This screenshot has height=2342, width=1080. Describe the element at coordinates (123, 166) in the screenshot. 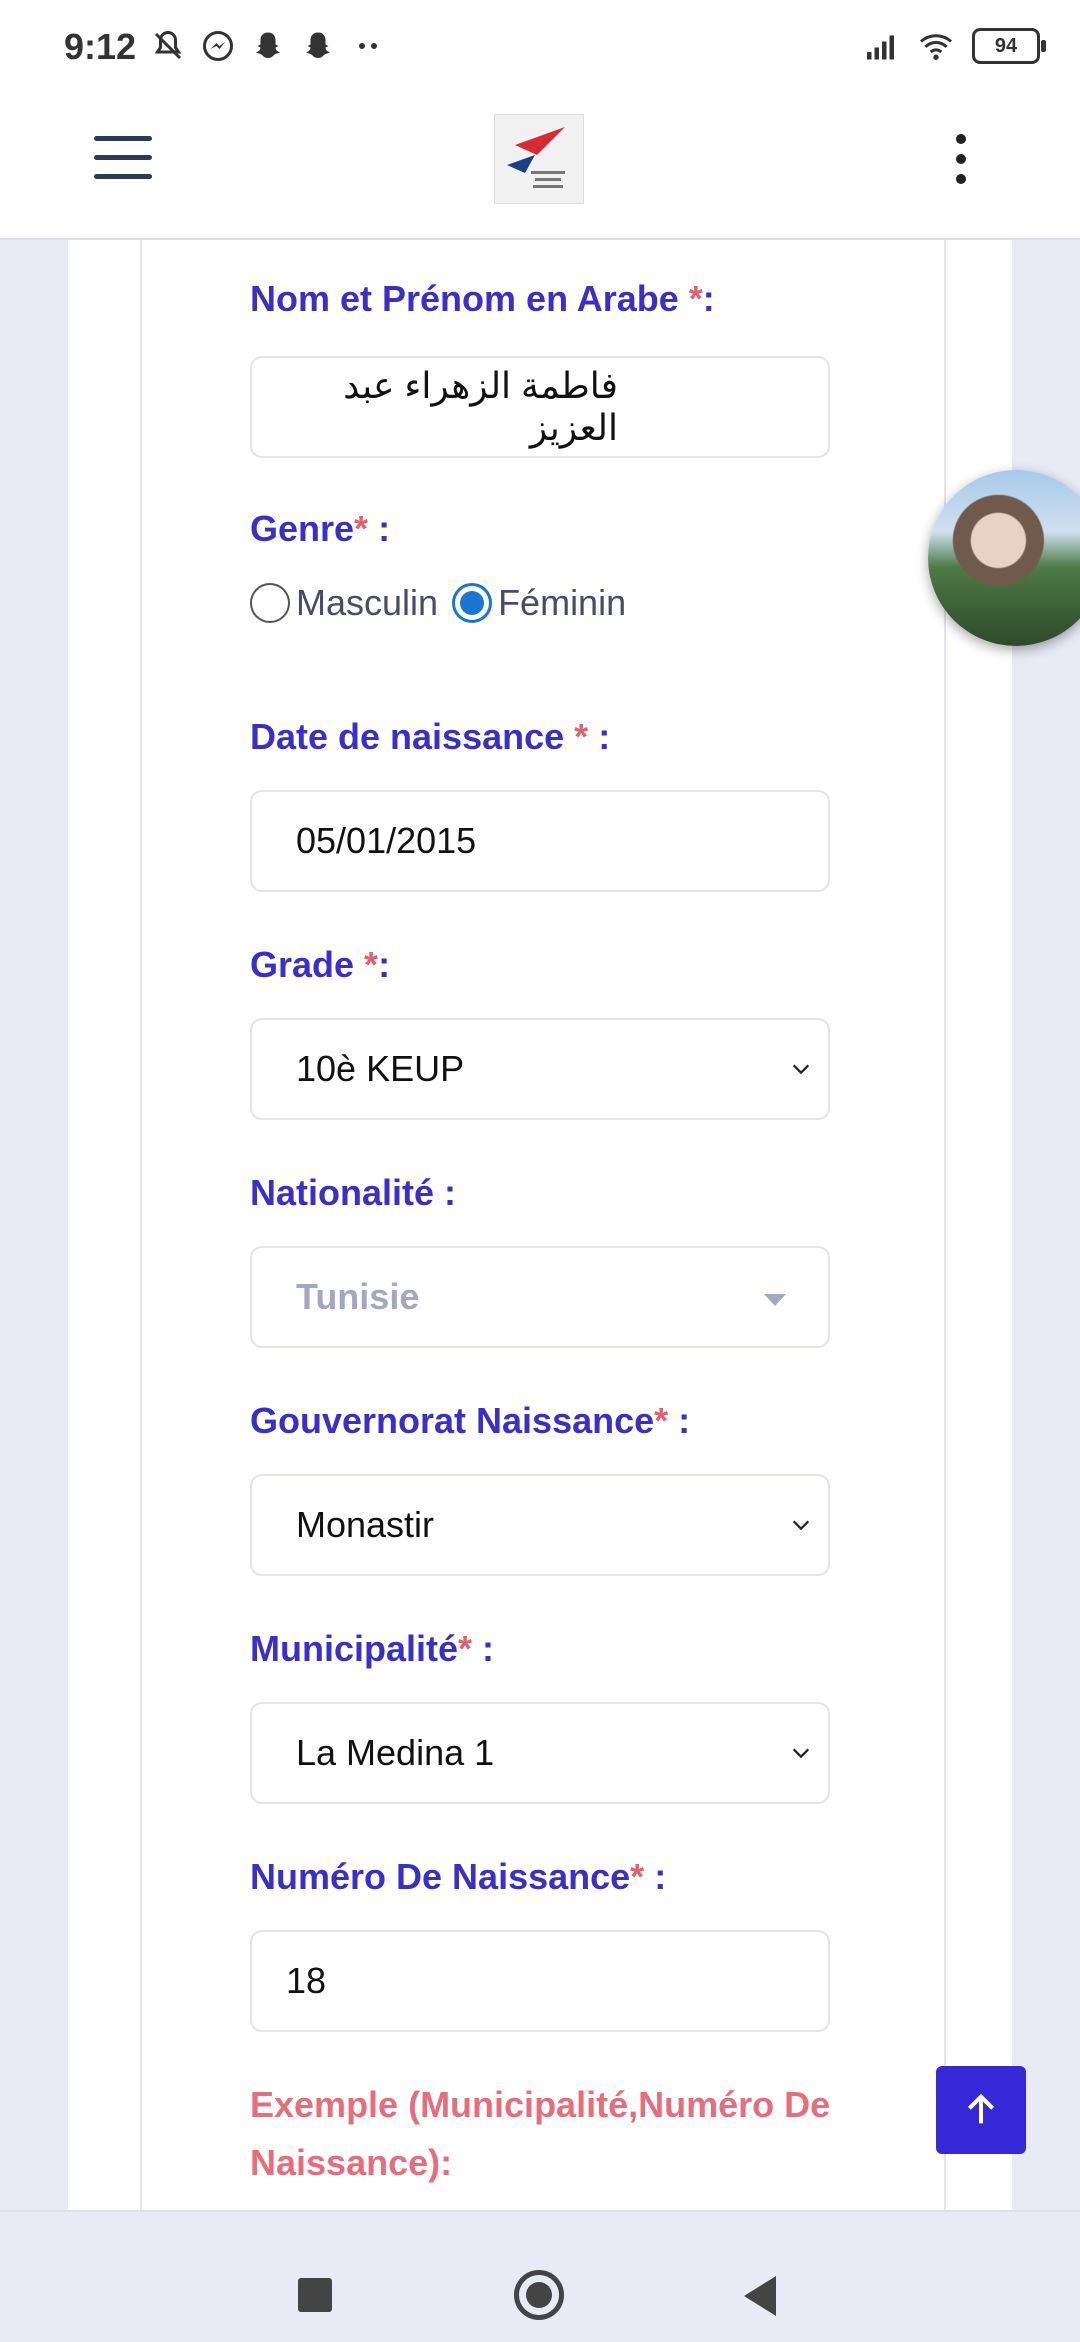

I see `hamburger-icon` at that location.